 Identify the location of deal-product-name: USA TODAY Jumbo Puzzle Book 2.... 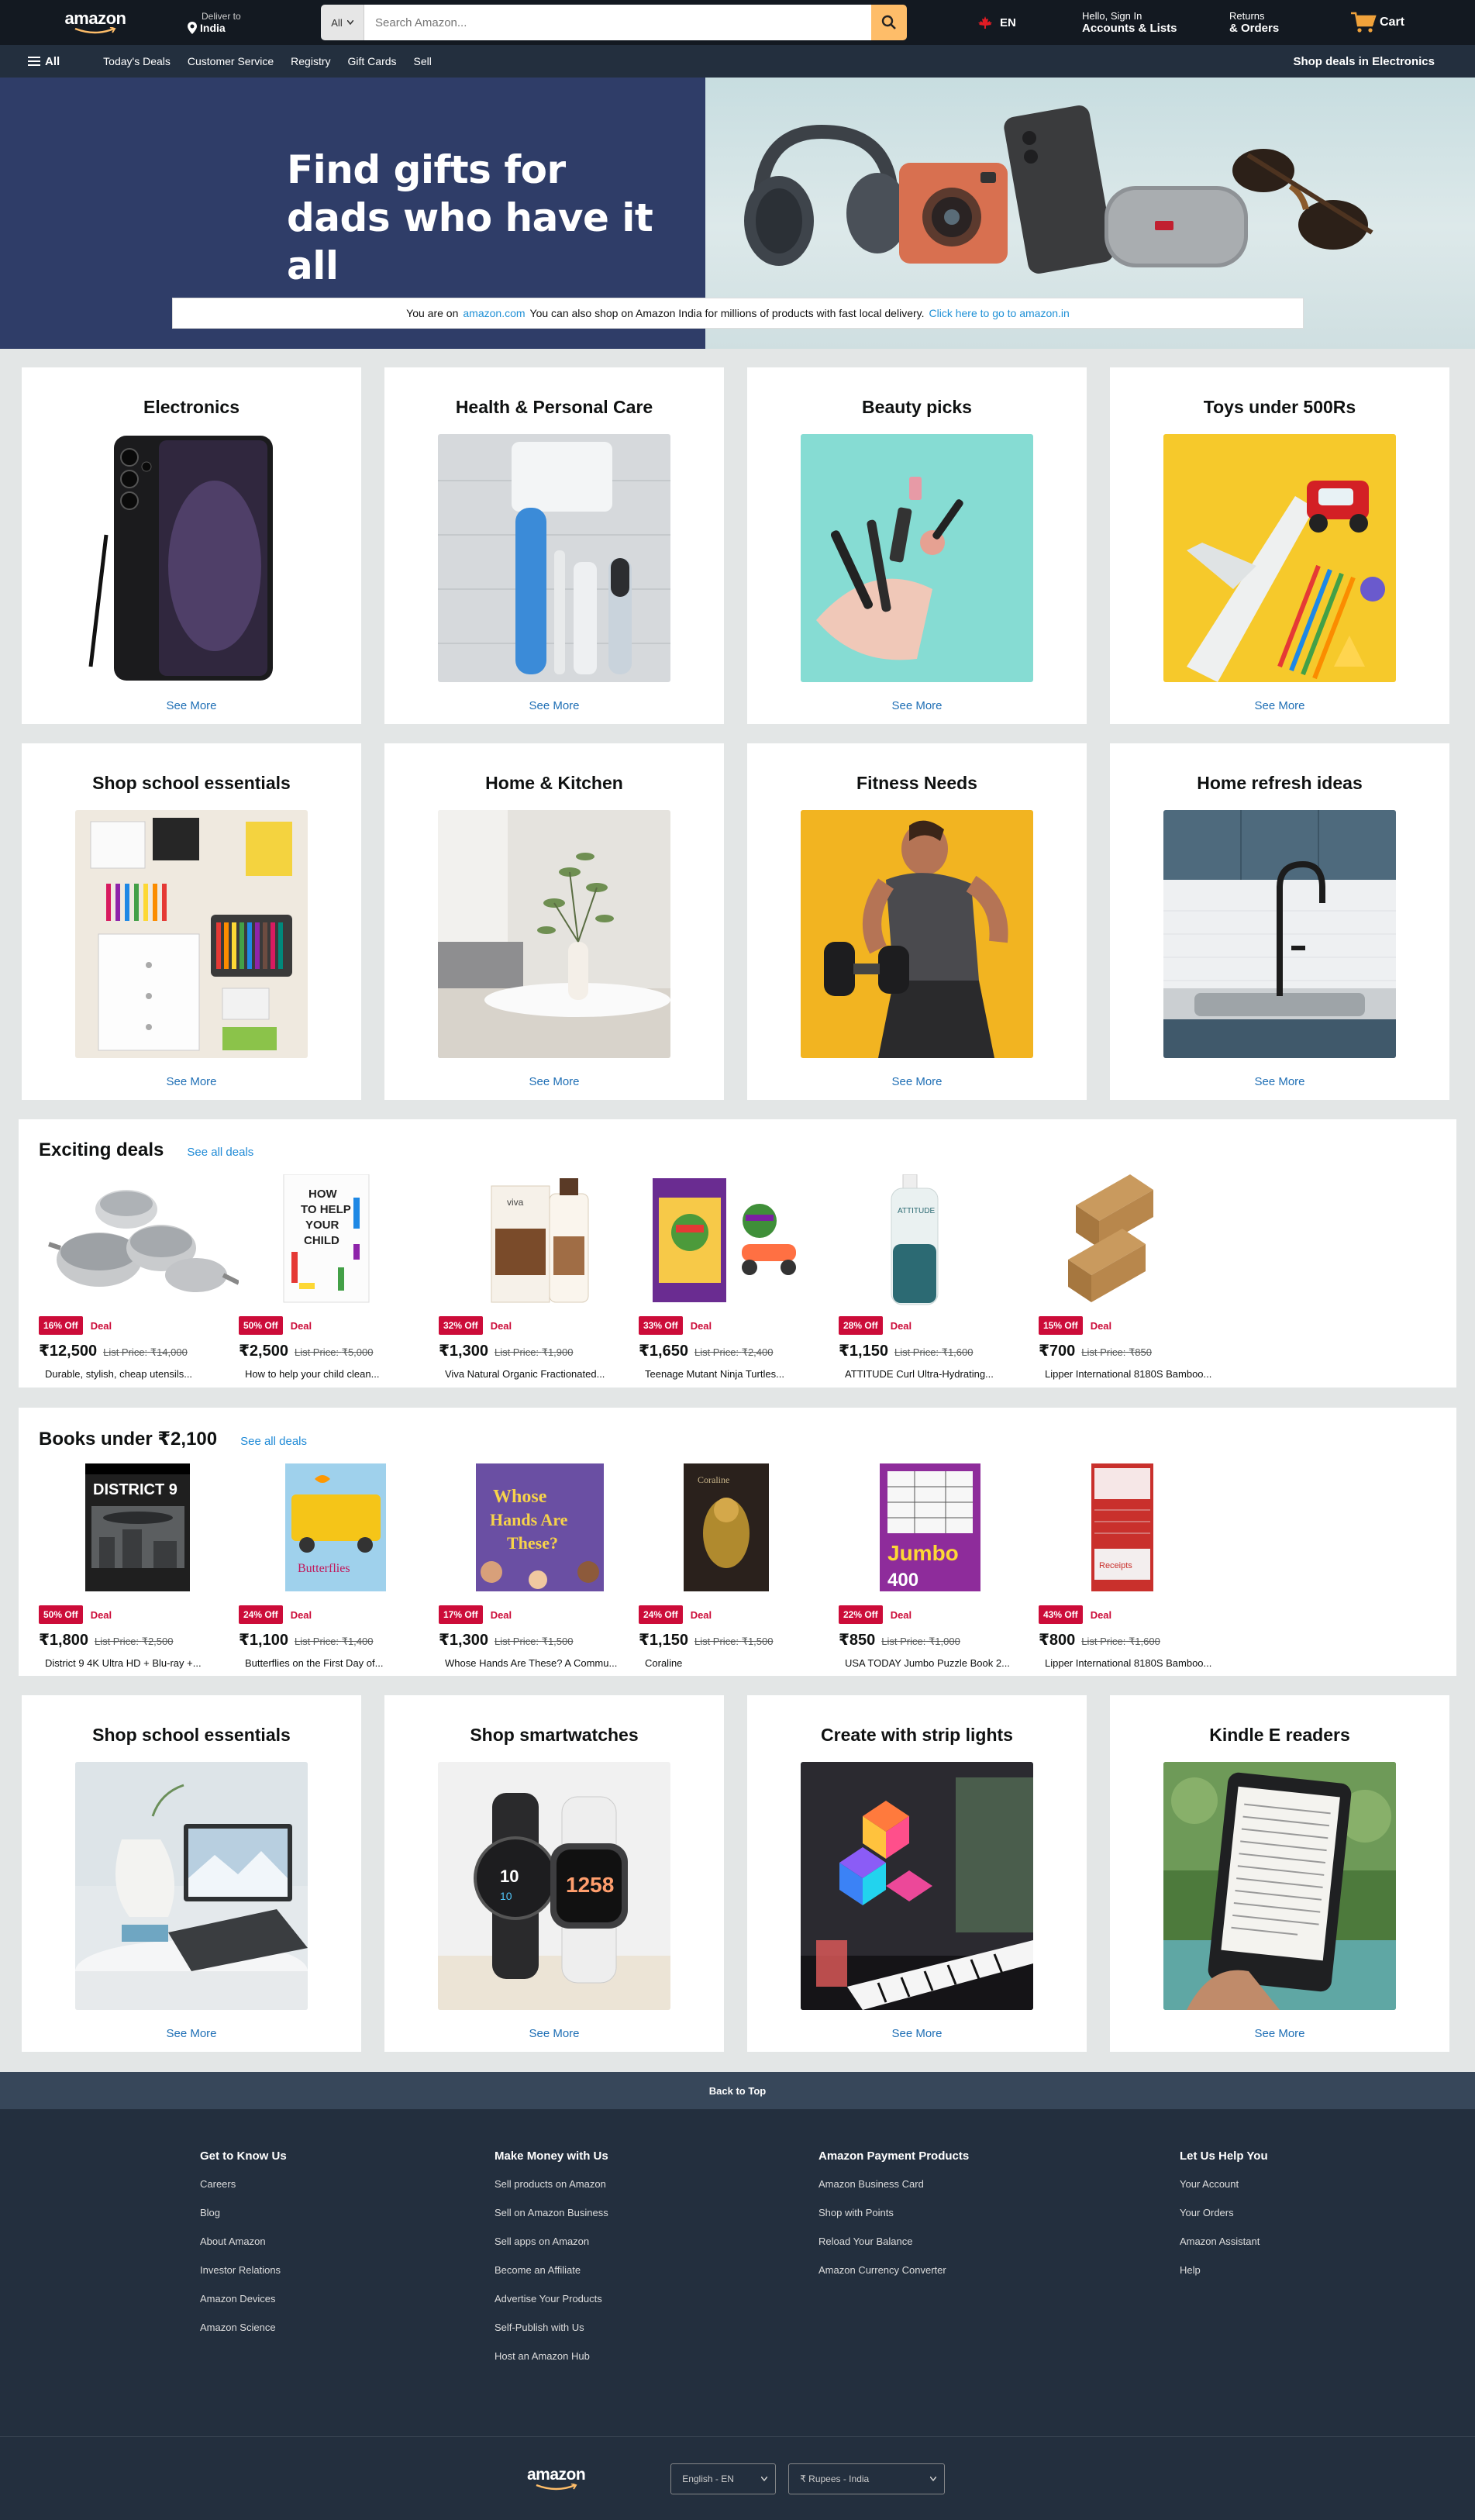
(932, 1663).